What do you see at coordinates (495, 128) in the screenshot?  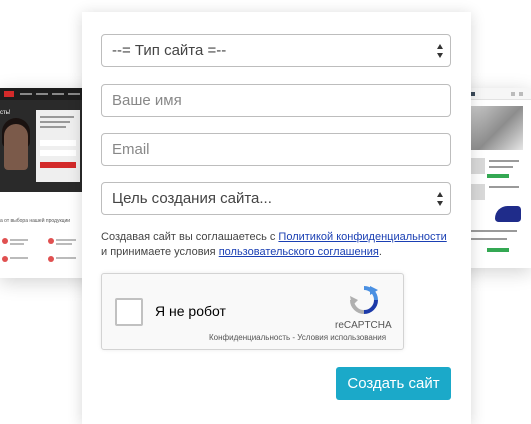 I see `phone-product-image` at bounding box center [495, 128].